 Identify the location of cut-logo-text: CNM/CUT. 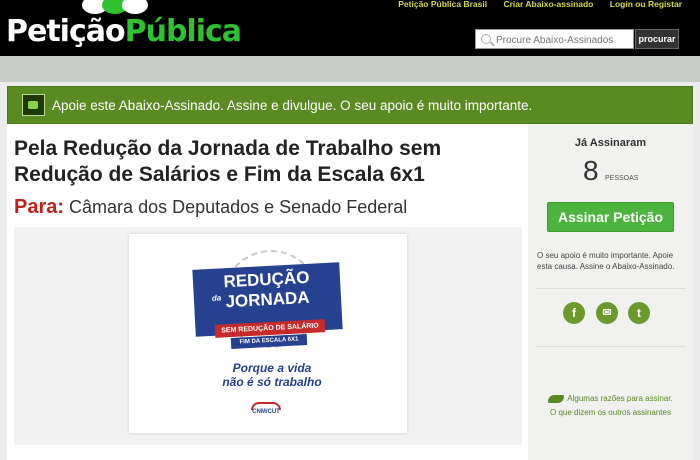
(266, 412).